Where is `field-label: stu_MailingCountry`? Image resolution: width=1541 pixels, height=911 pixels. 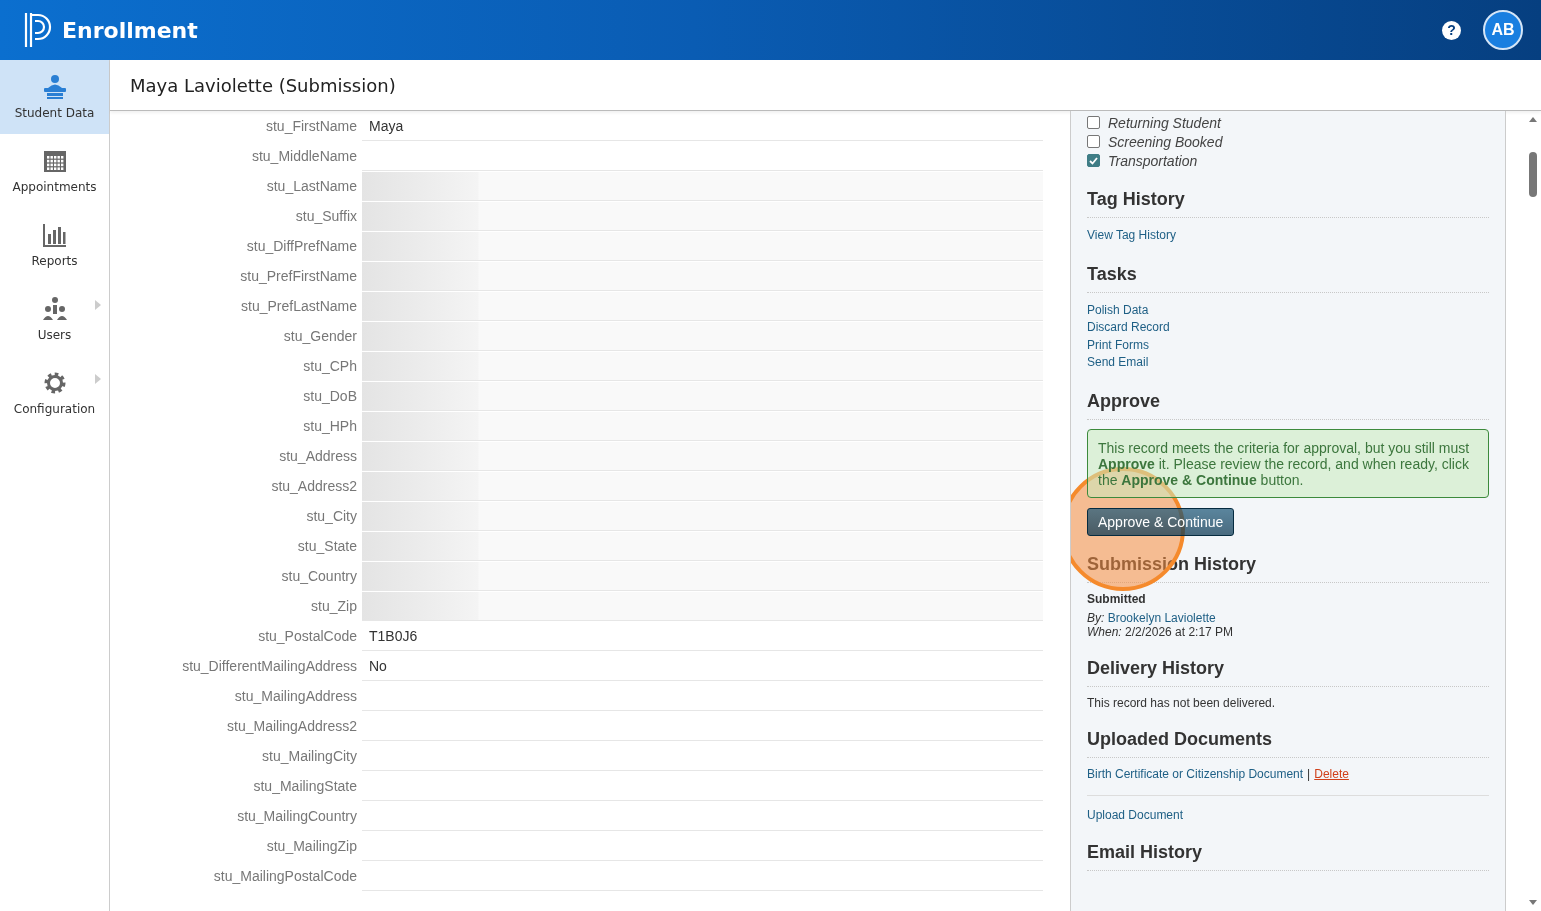
field-label: stu_MailingCountry is located at coordinates (296, 816).